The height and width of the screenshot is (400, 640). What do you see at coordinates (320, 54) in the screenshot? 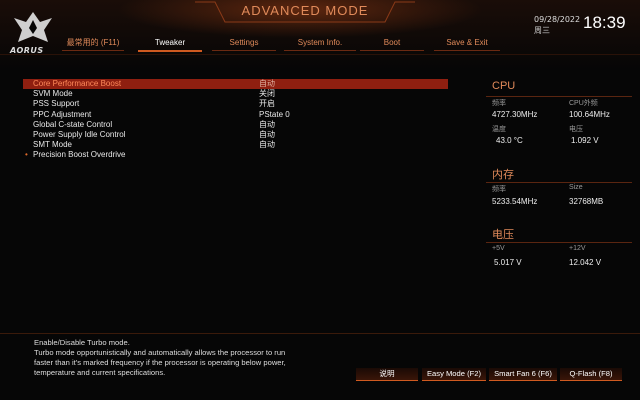
I see `header-divider` at bounding box center [320, 54].